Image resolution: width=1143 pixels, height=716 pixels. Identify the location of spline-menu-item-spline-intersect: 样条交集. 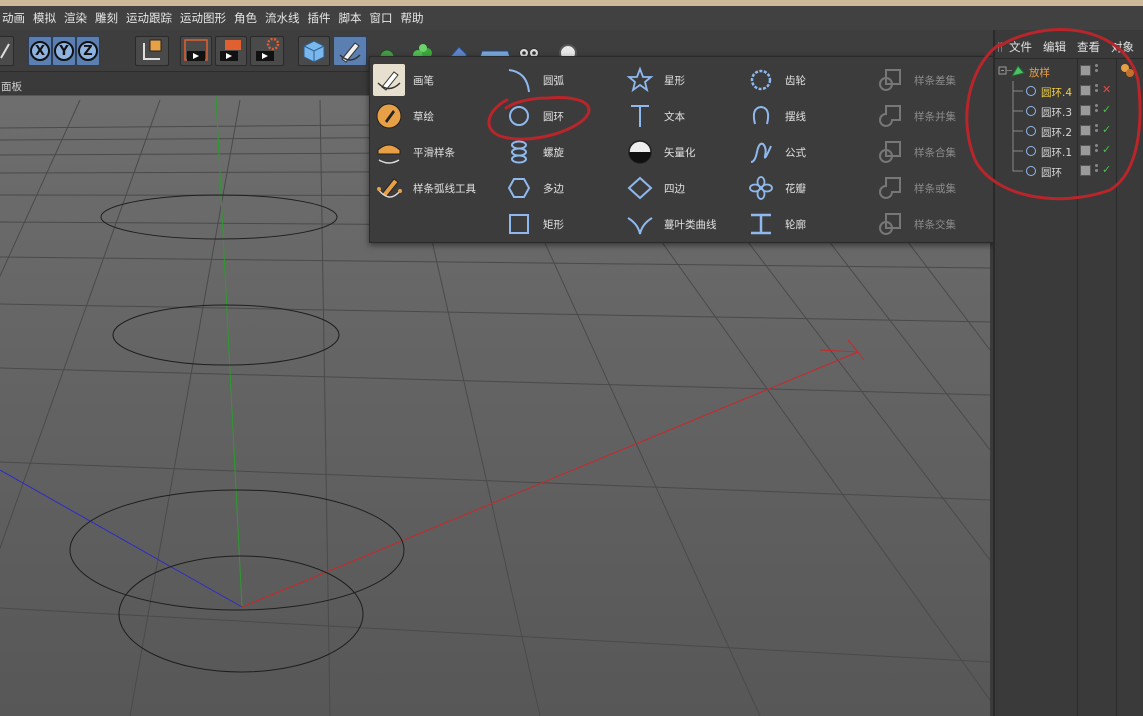
(915, 224).